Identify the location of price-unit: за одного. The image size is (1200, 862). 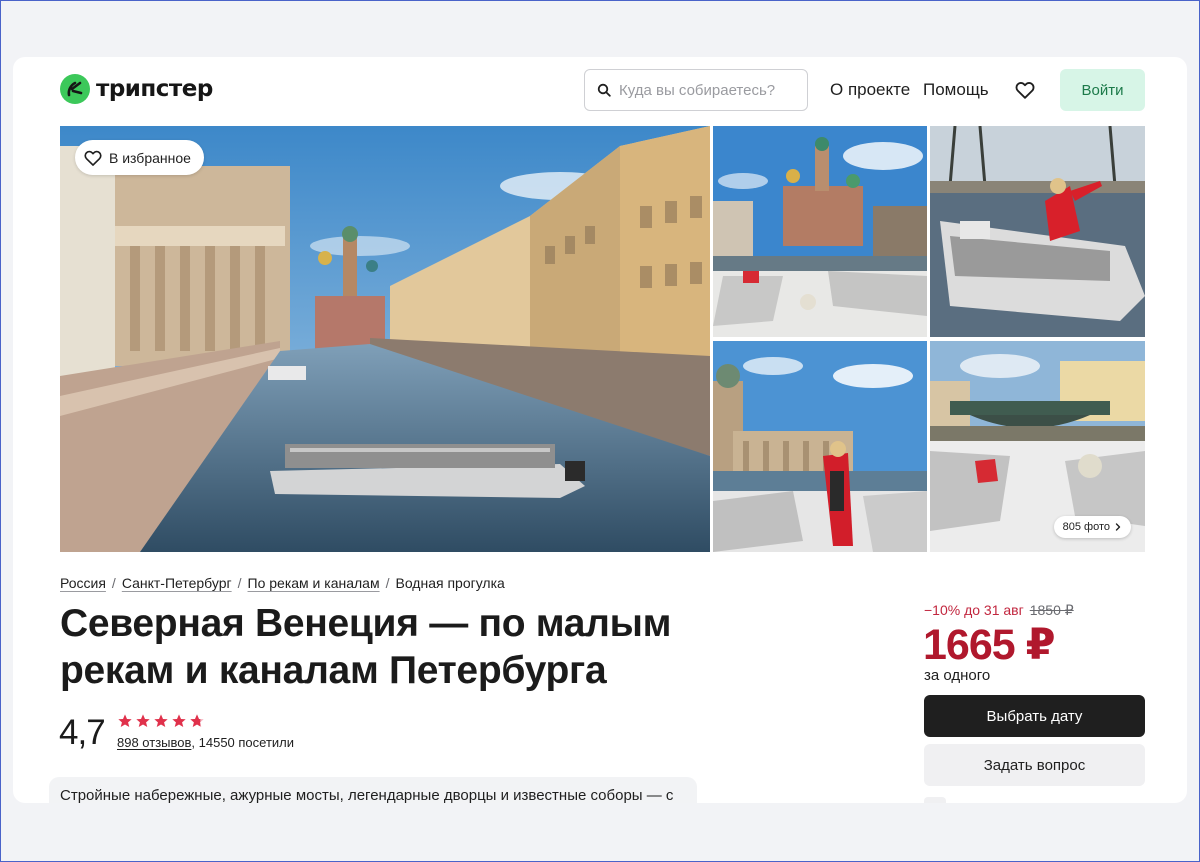
(957, 675).